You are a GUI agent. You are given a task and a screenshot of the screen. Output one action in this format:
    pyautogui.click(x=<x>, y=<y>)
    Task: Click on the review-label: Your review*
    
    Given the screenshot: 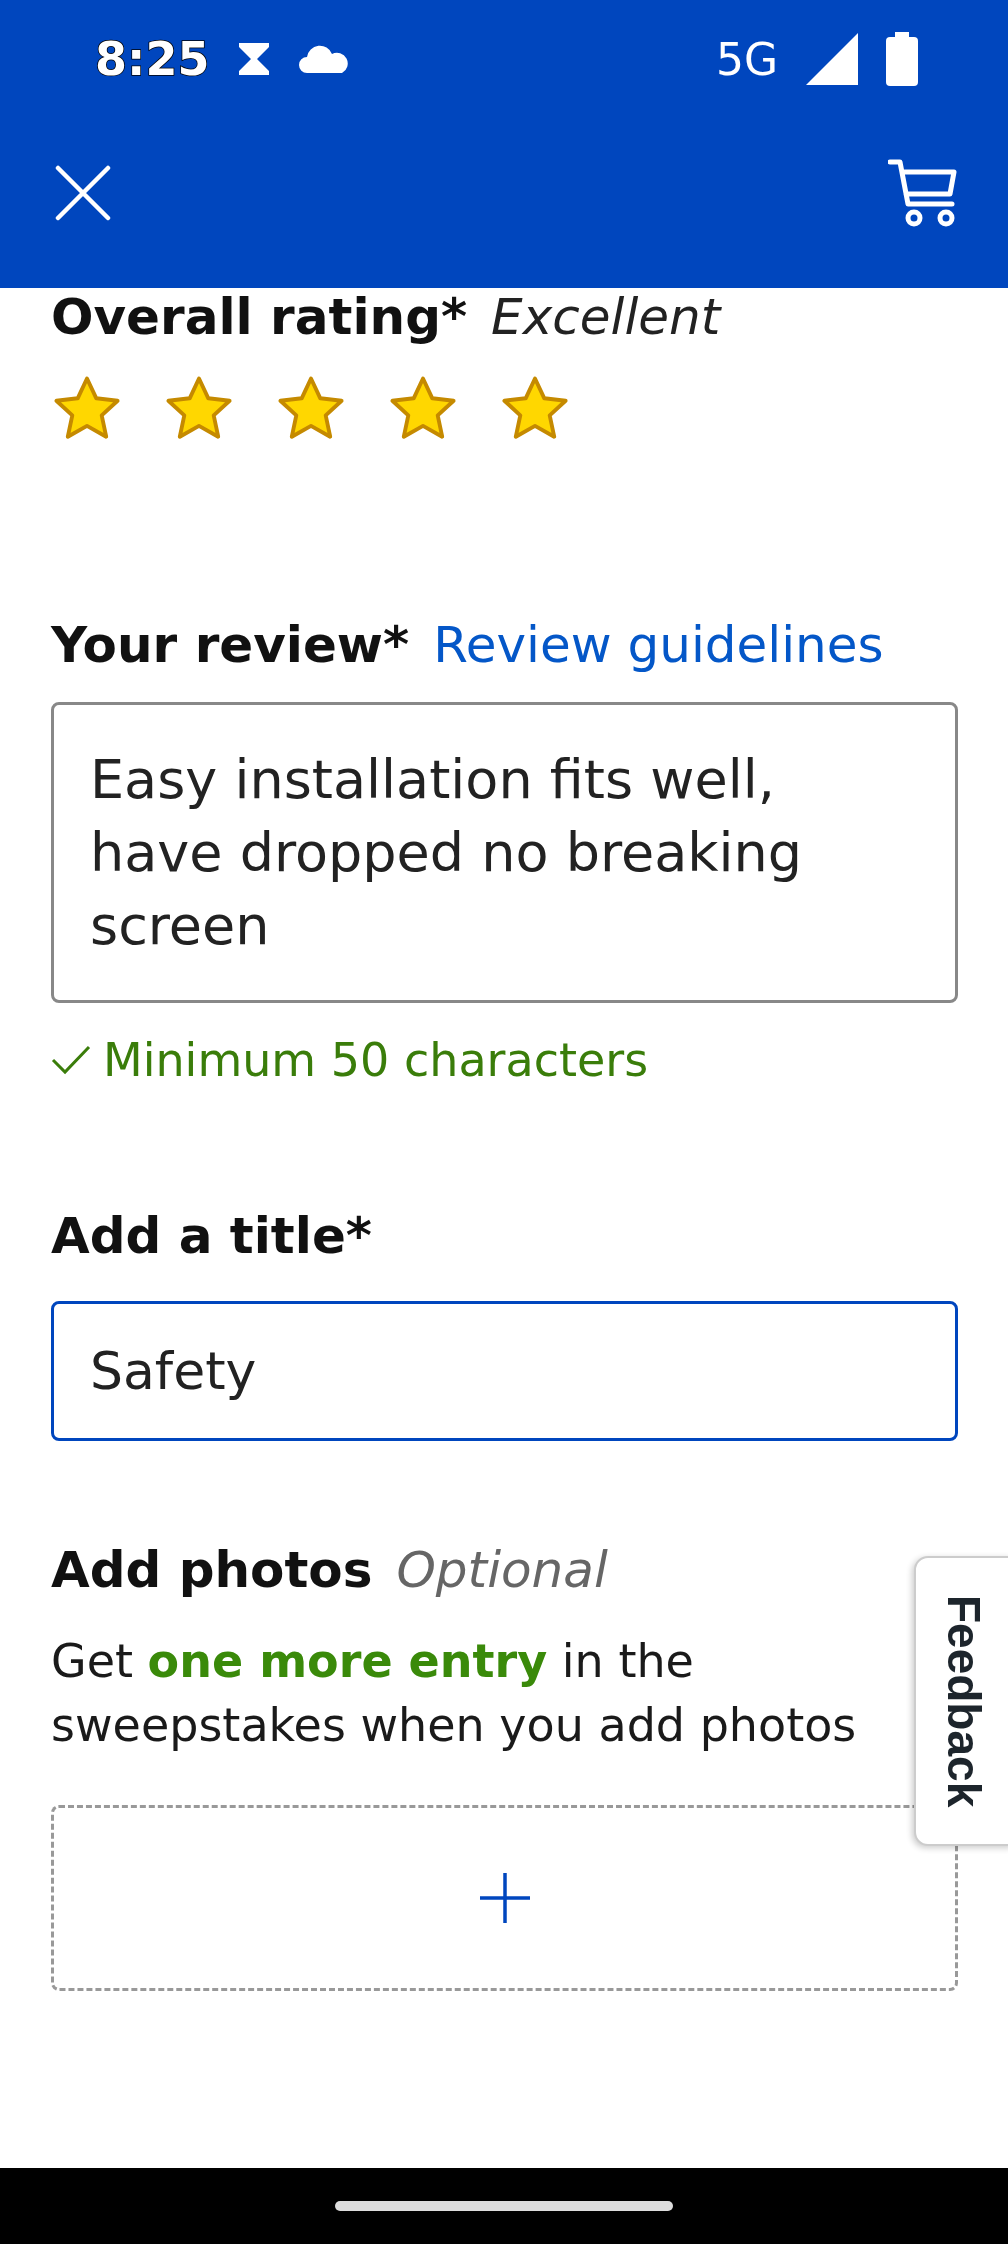 What is the action you would take?
    pyautogui.click(x=230, y=645)
    